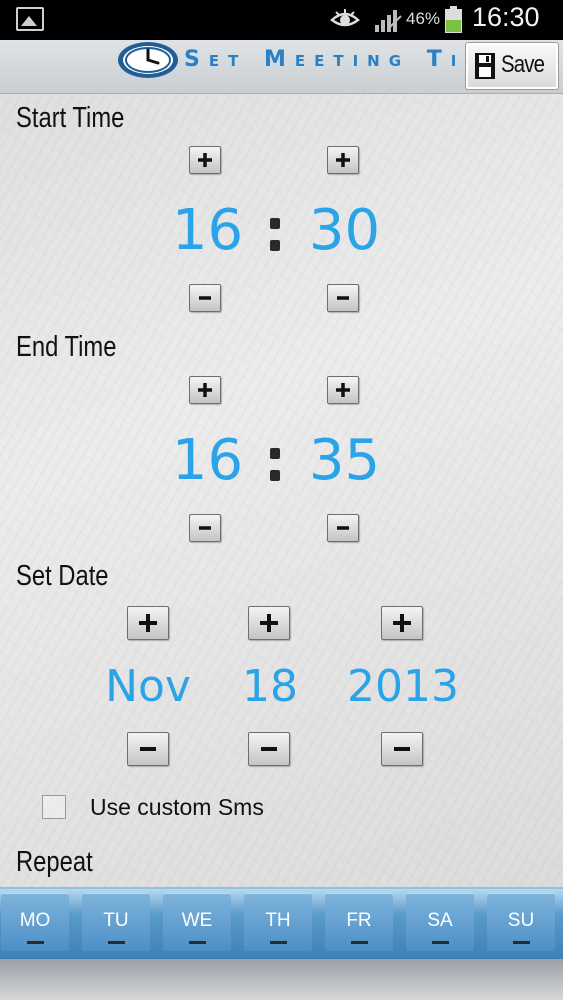 Image resolution: width=563 pixels, height=1000 pixels. Describe the element at coordinates (423, 18) in the screenshot. I see `battery-percent: 46%` at that location.